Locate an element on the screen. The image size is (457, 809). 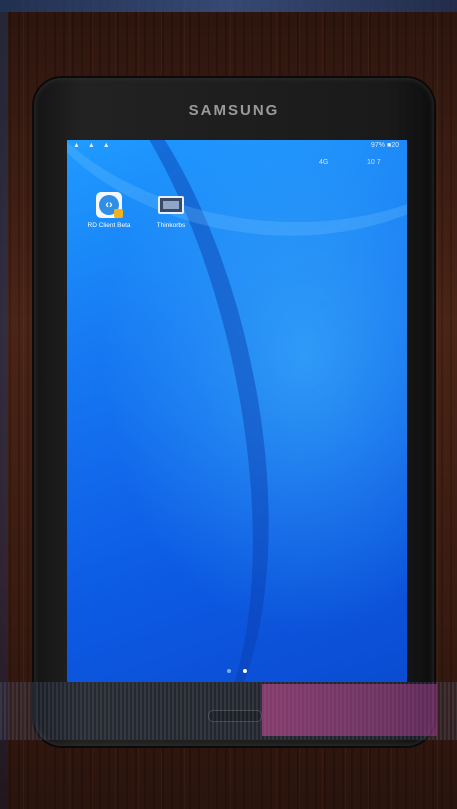
clock-text: ■20 is located at coordinates (392, 145).